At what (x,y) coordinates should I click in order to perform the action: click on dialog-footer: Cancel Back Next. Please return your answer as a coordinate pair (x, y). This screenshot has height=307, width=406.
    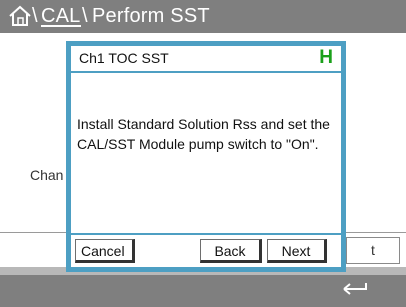
    Looking at the image, I should click on (206, 250).